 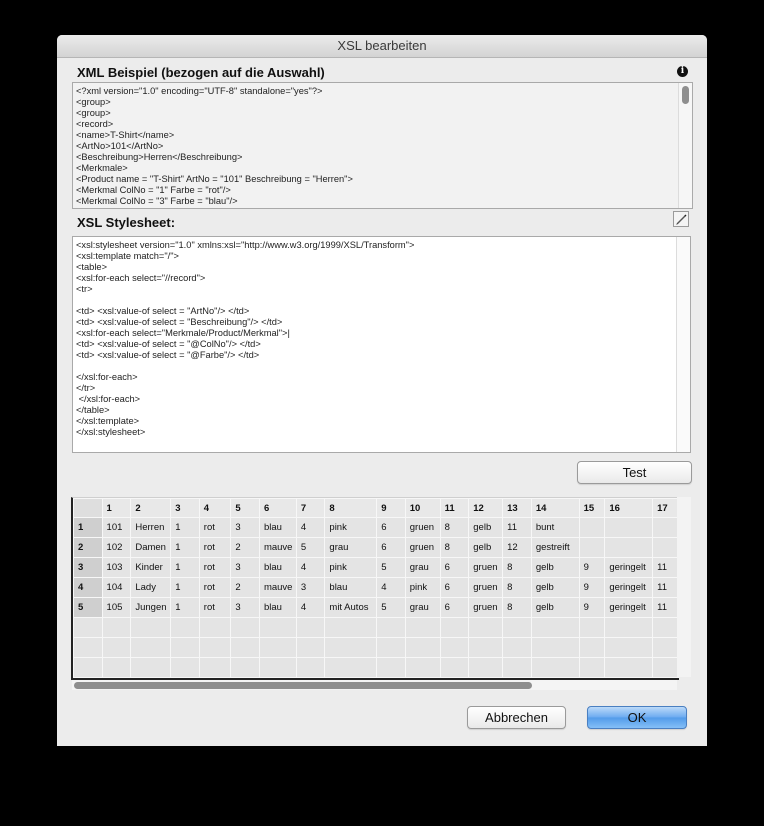 What do you see at coordinates (151, 607) in the screenshot?
I see `table-cell: Jungen` at bounding box center [151, 607].